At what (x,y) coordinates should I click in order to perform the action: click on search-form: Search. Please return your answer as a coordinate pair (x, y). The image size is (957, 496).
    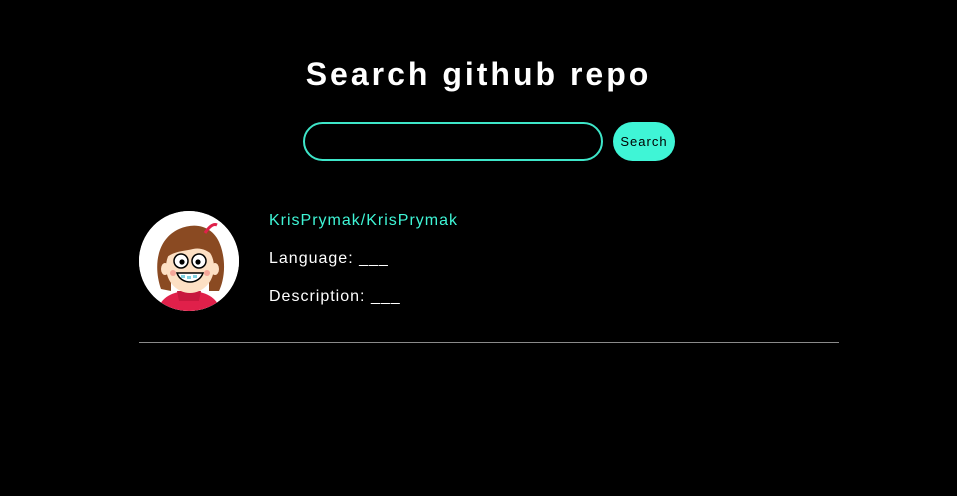
    Looking at the image, I should click on (489, 141).